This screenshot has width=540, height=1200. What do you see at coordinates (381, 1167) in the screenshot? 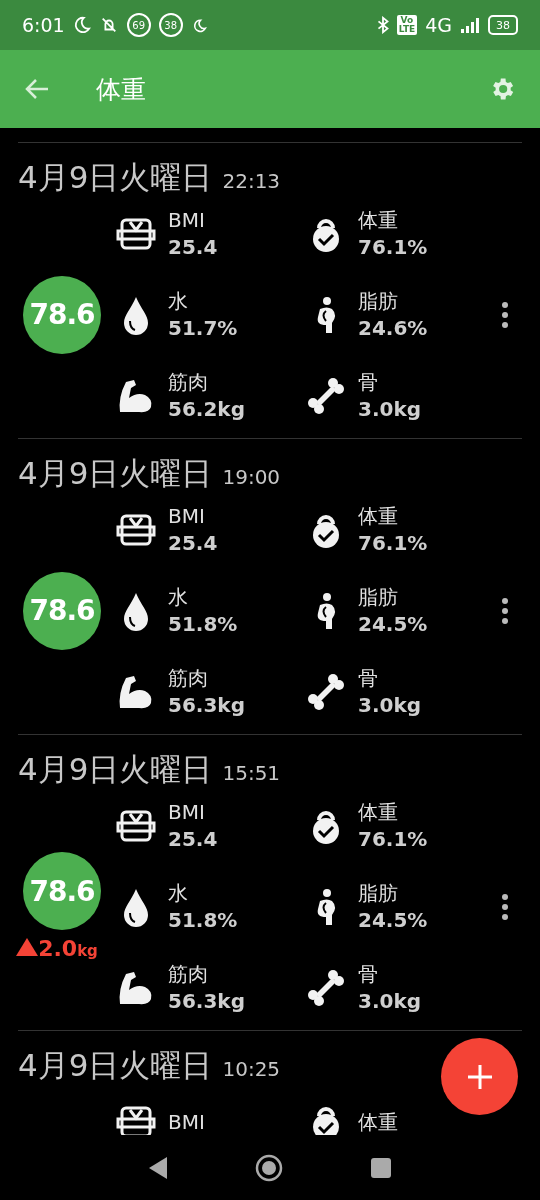
I see `recents-nav-icon` at bounding box center [381, 1167].